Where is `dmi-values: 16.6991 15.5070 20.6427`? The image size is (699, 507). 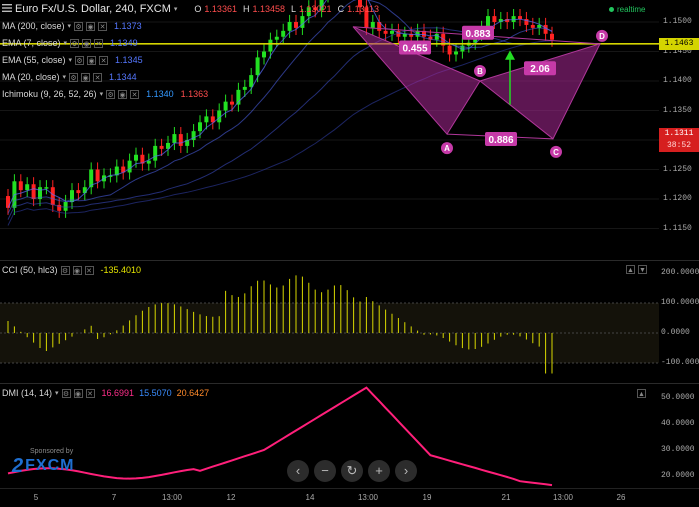
dmi-values: 16.6991 15.5070 20.6427 is located at coordinates (158, 393).